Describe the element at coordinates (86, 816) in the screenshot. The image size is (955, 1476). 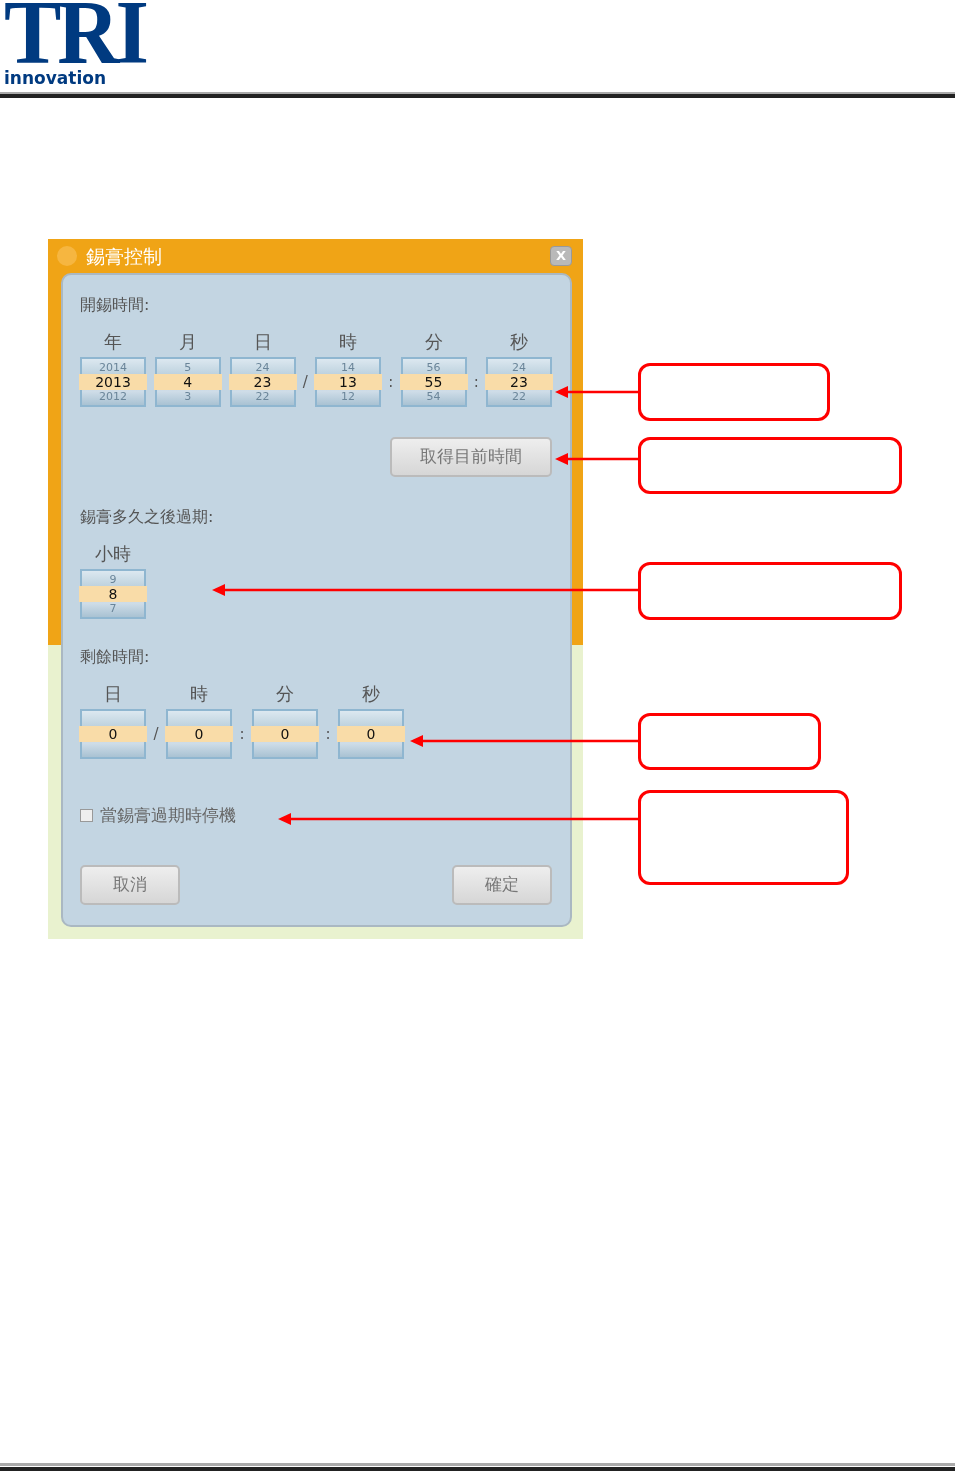
I see `checkbox` at that location.